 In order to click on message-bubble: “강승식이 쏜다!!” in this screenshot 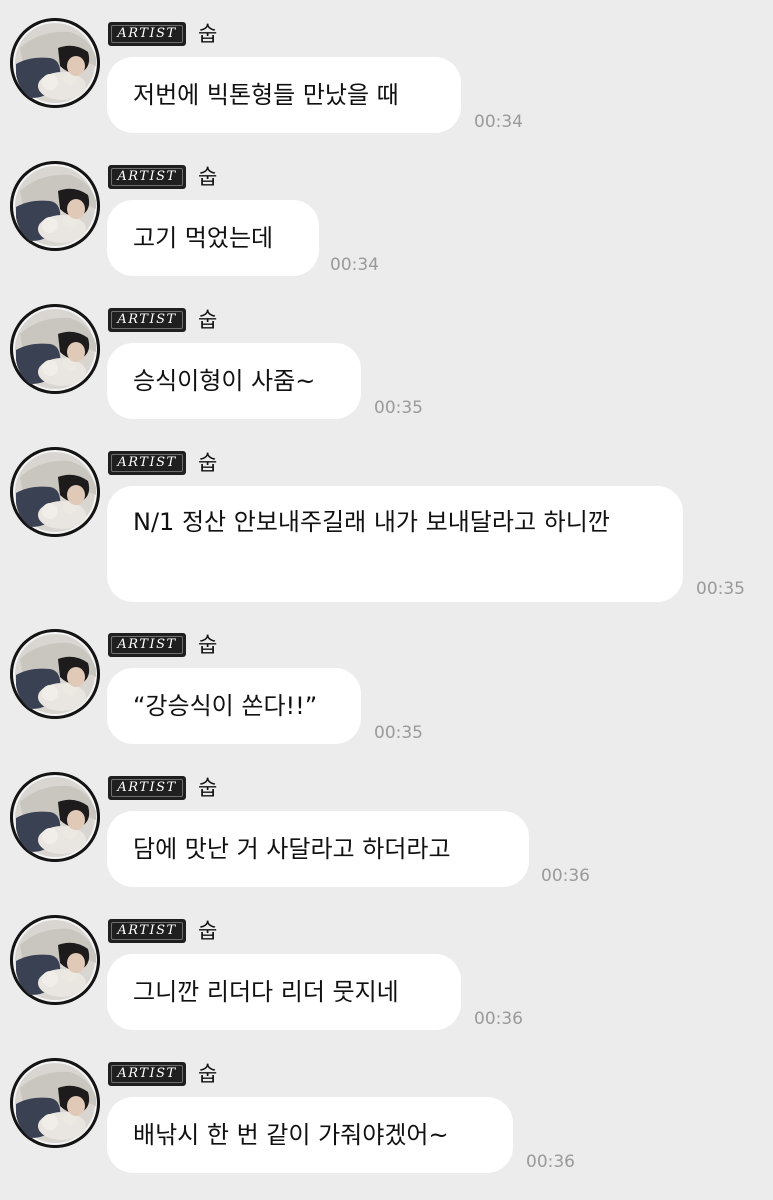, I will do `click(234, 706)`.